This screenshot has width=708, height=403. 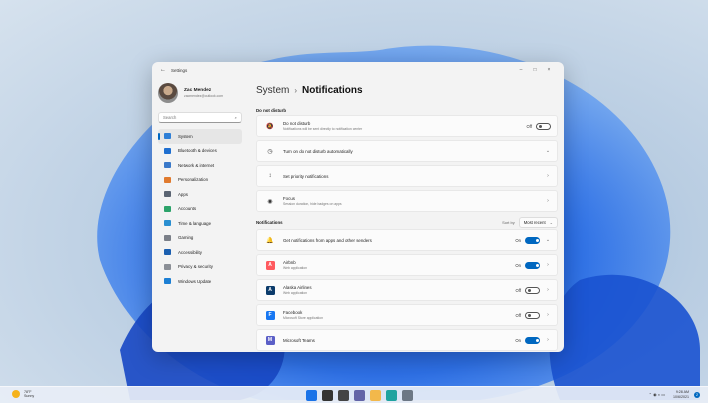 What do you see at coordinates (200, 209) in the screenshot?
I see `sidebar-item-accounts: Accounts` at bounding box center [200, 209].